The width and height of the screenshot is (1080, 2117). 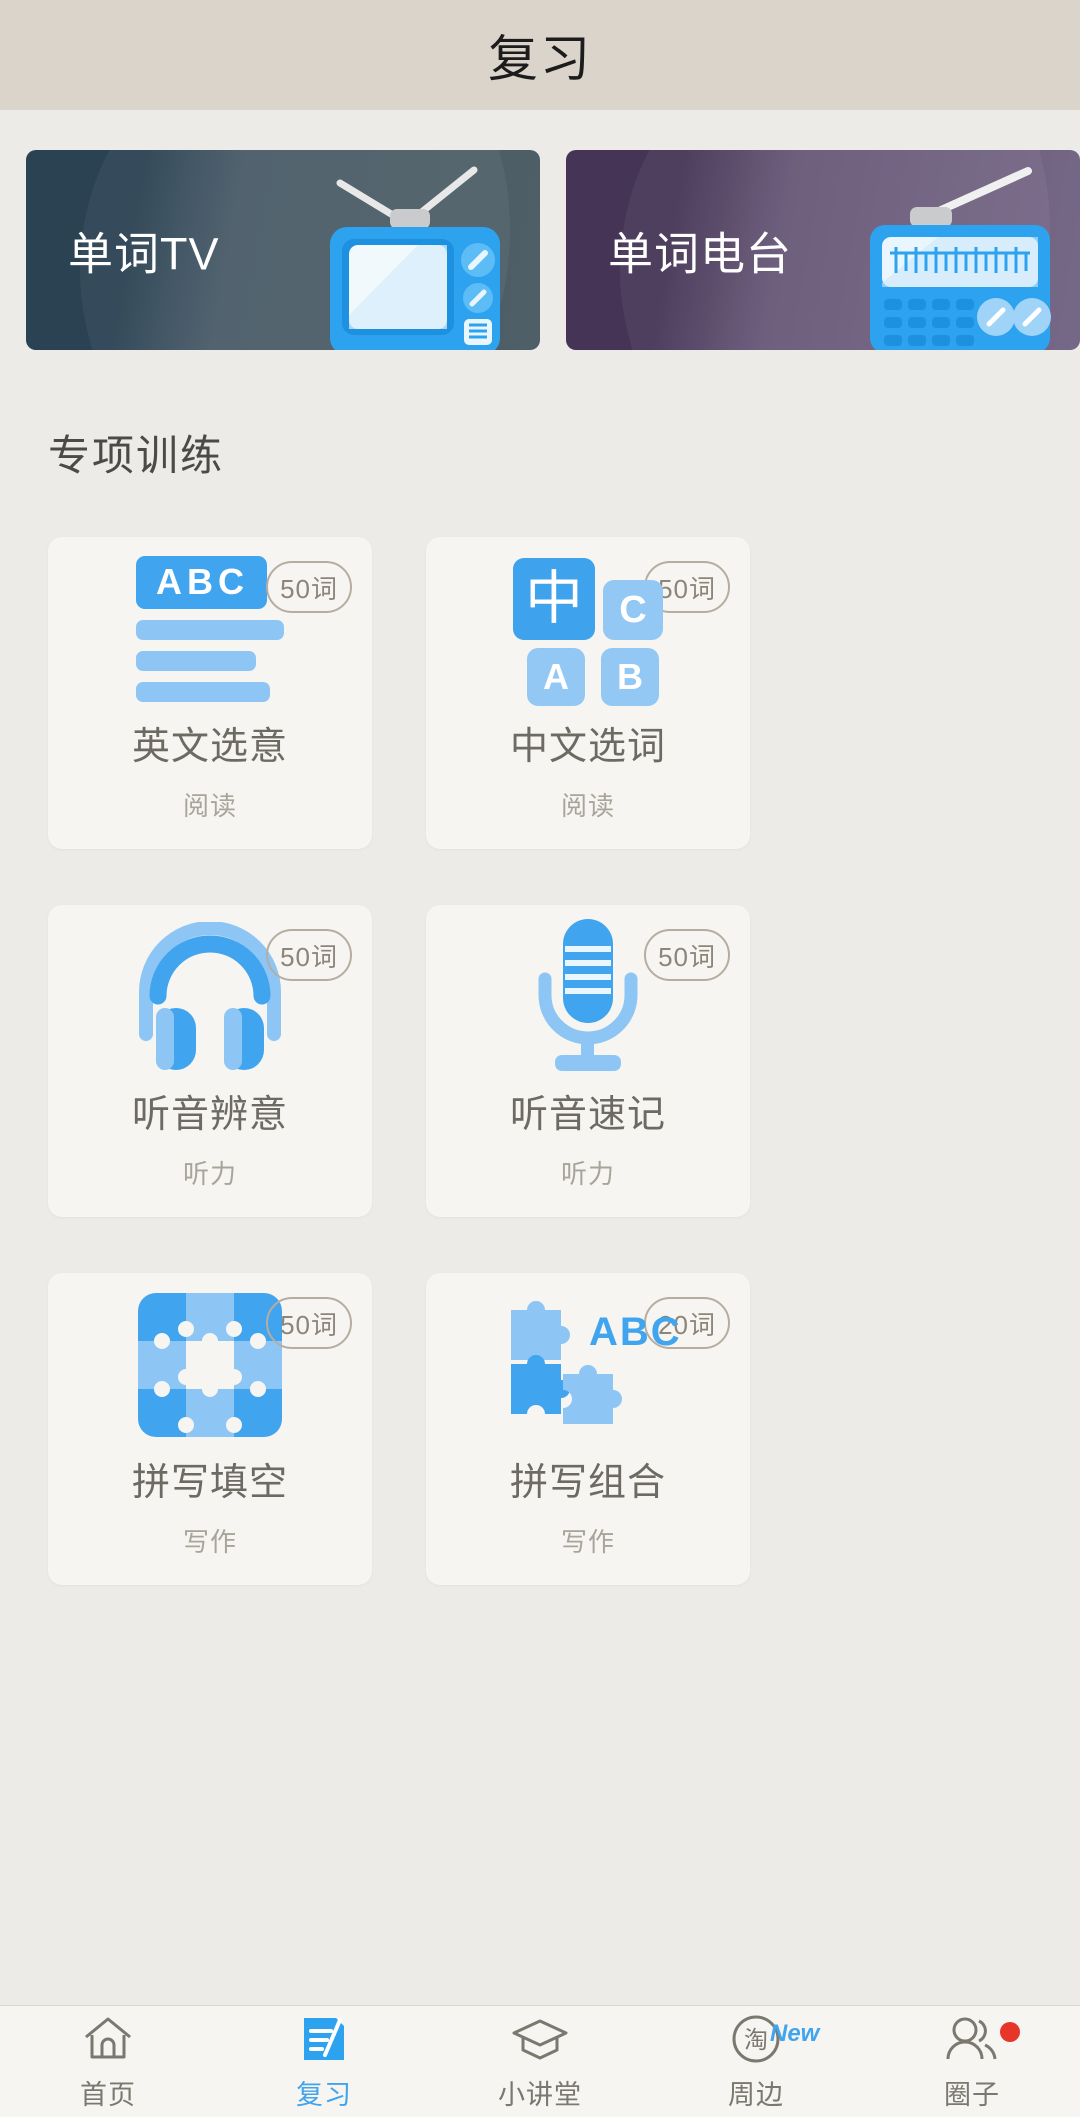 What do you see at coordinates (210, 1429) in the screenshot?
I see `card-spelling-fill-blank: 50词 拼写填空 写作` at bounding box center [210, 1429].